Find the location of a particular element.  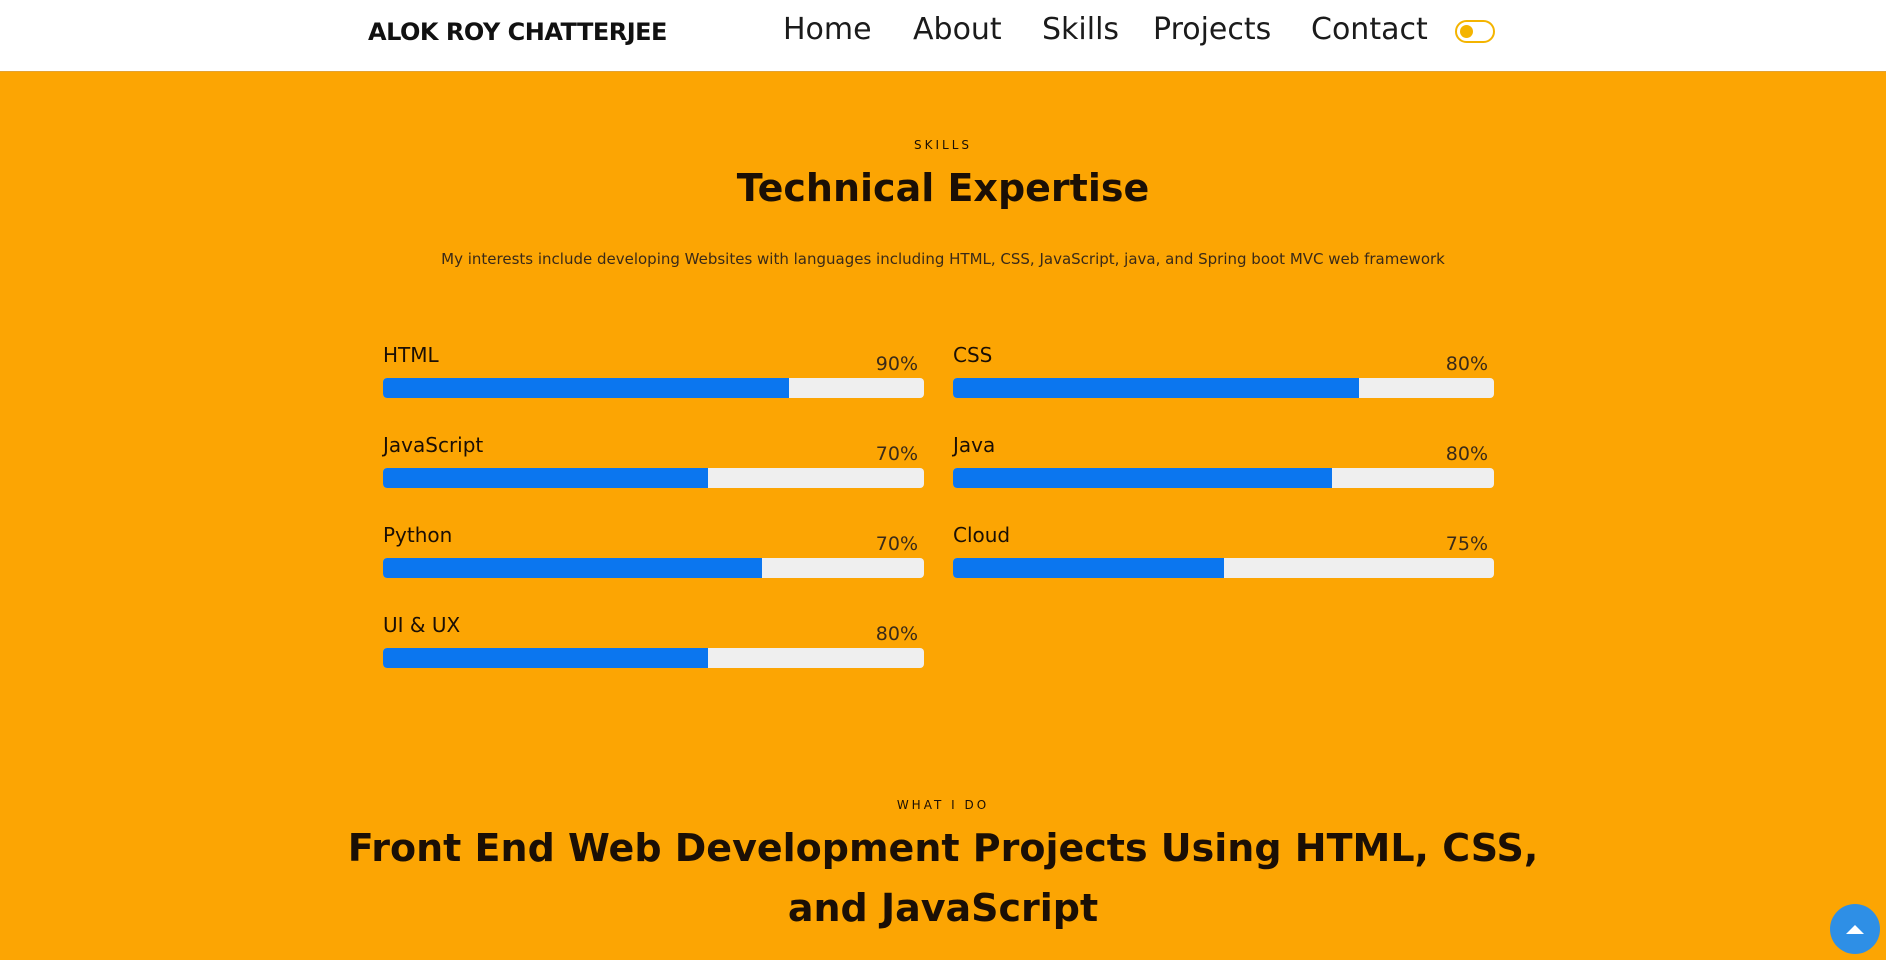

skill-ui-ux: UI & UX 80% is located at coordinates (653, 648).